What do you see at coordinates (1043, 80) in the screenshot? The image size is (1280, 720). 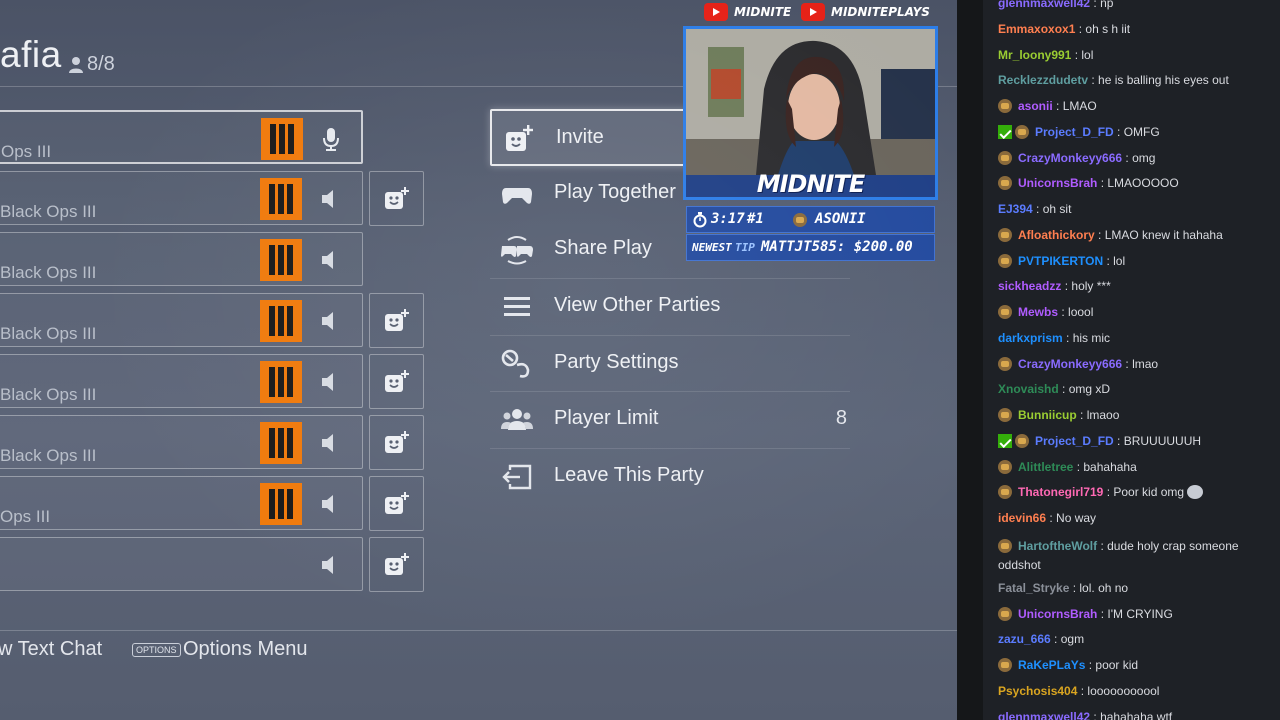 I see `chat-username: Recklezzdudetv` at bounding box center [1043, 80].